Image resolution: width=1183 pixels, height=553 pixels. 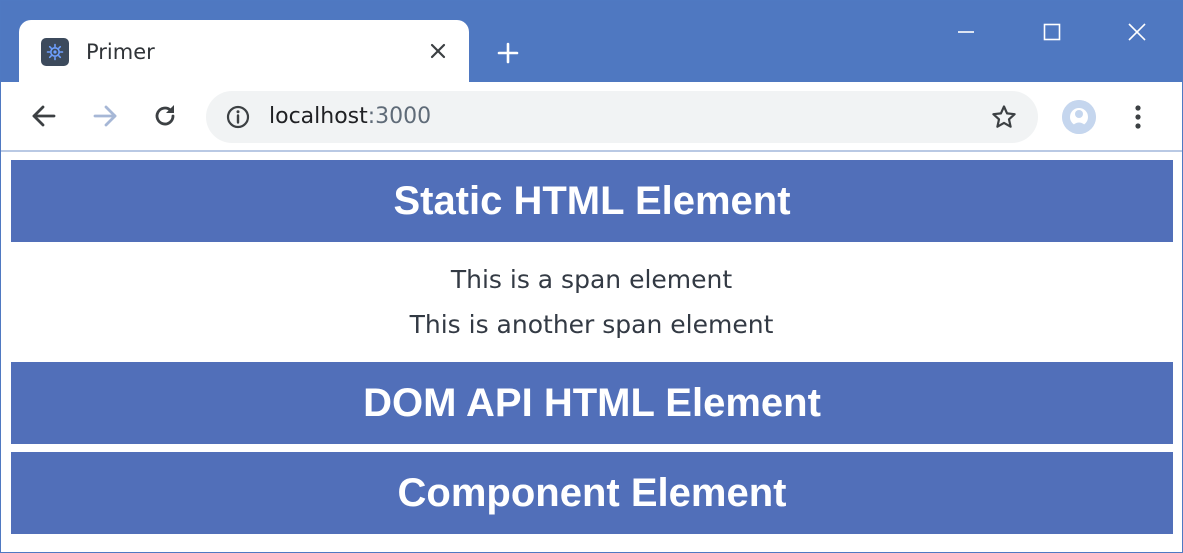 I want to click on url-host: localhost, so click(x=318, y=116).